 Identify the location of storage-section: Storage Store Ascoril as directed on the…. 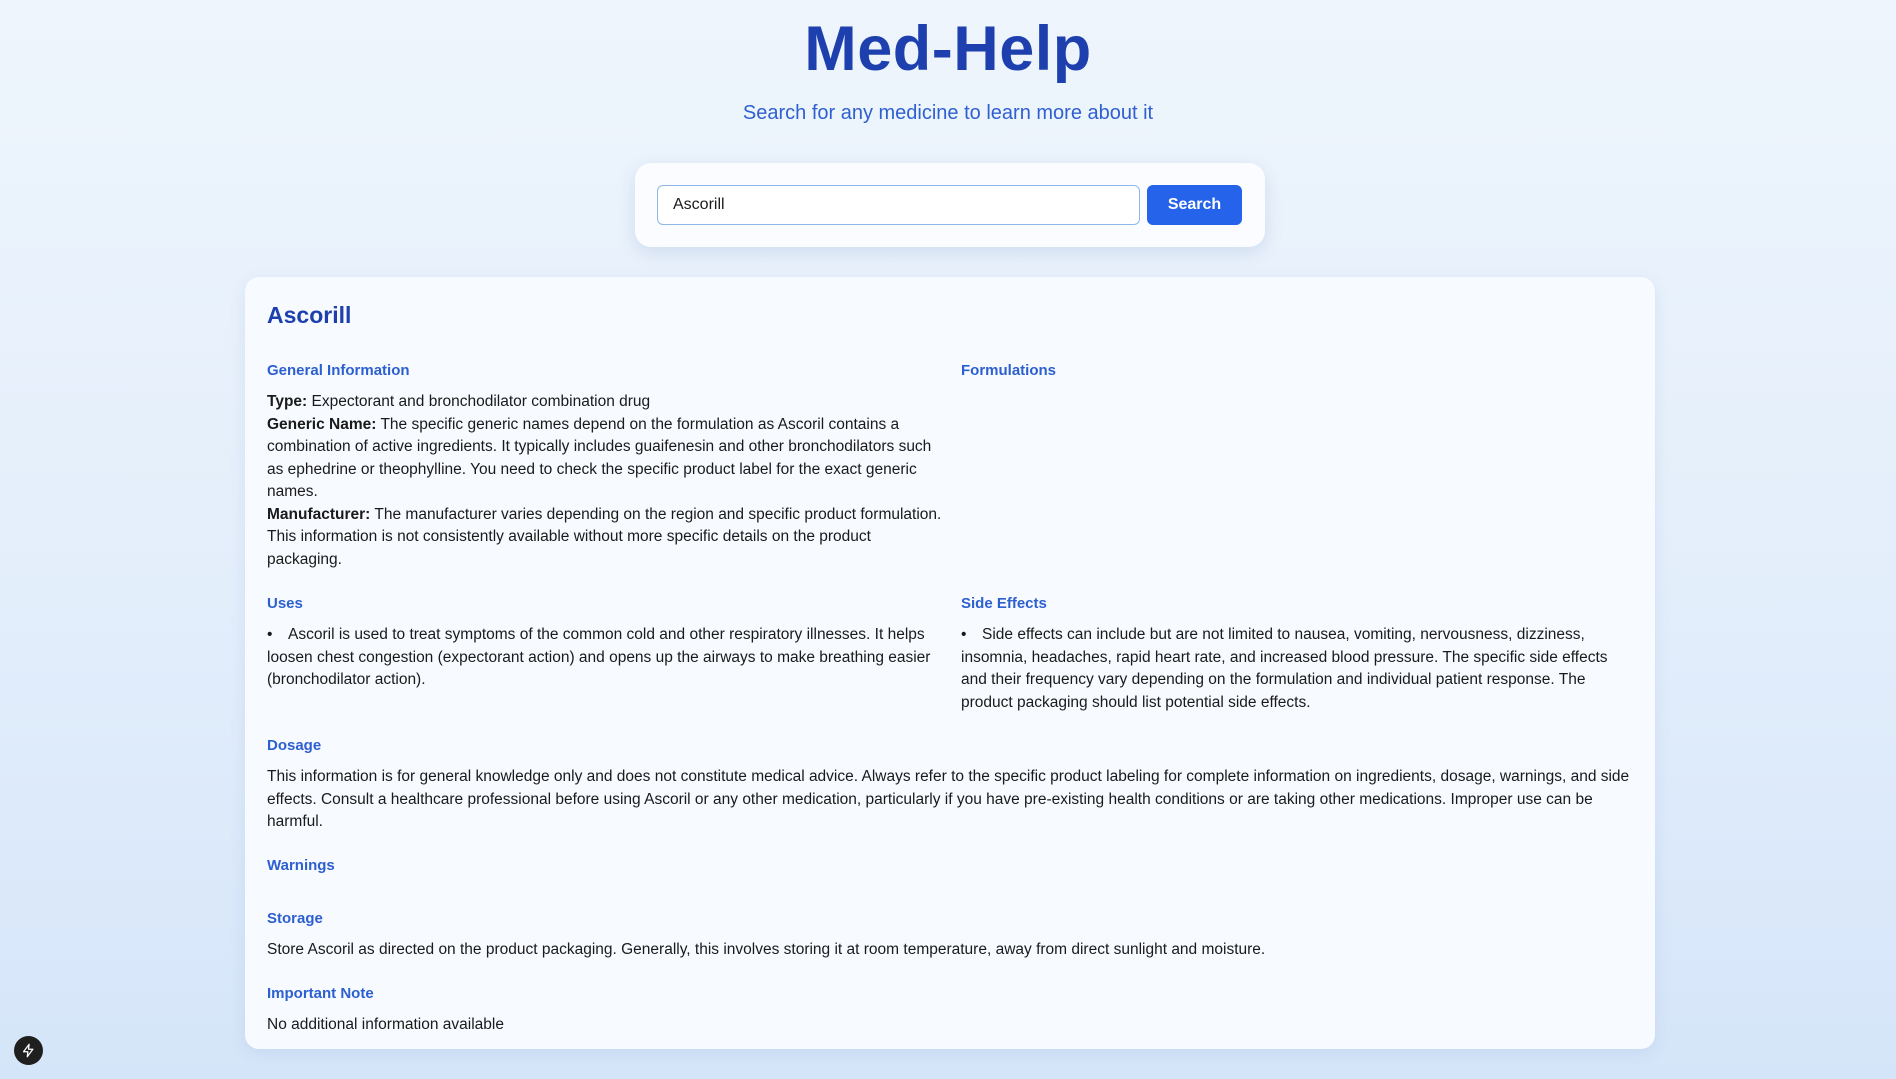
(950, 935).